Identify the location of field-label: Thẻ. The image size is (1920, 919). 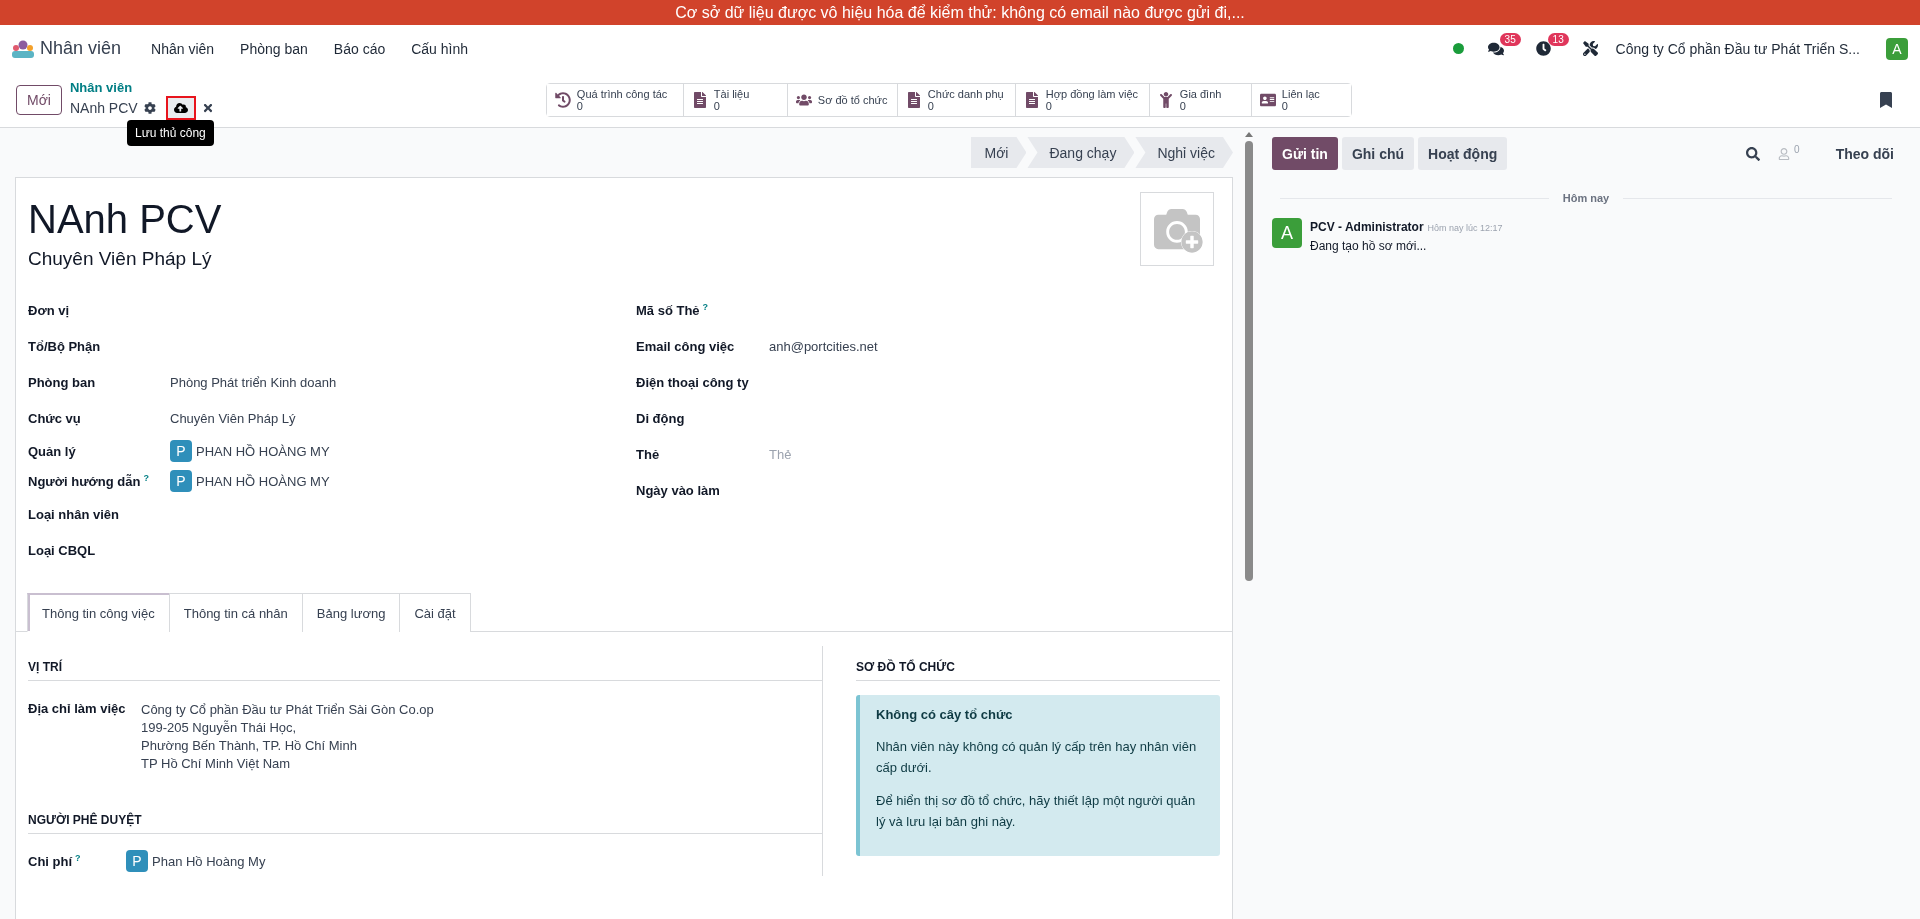
(648, 454).